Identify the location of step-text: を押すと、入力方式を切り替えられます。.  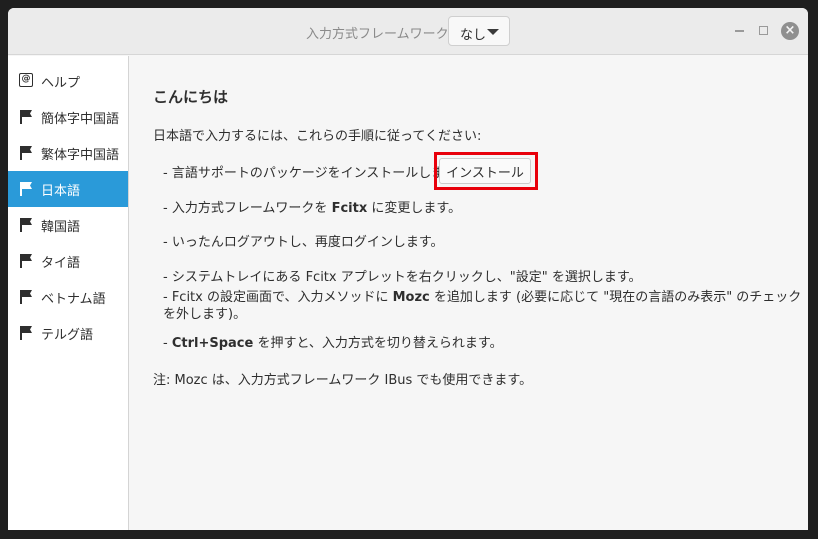
(378, 343).